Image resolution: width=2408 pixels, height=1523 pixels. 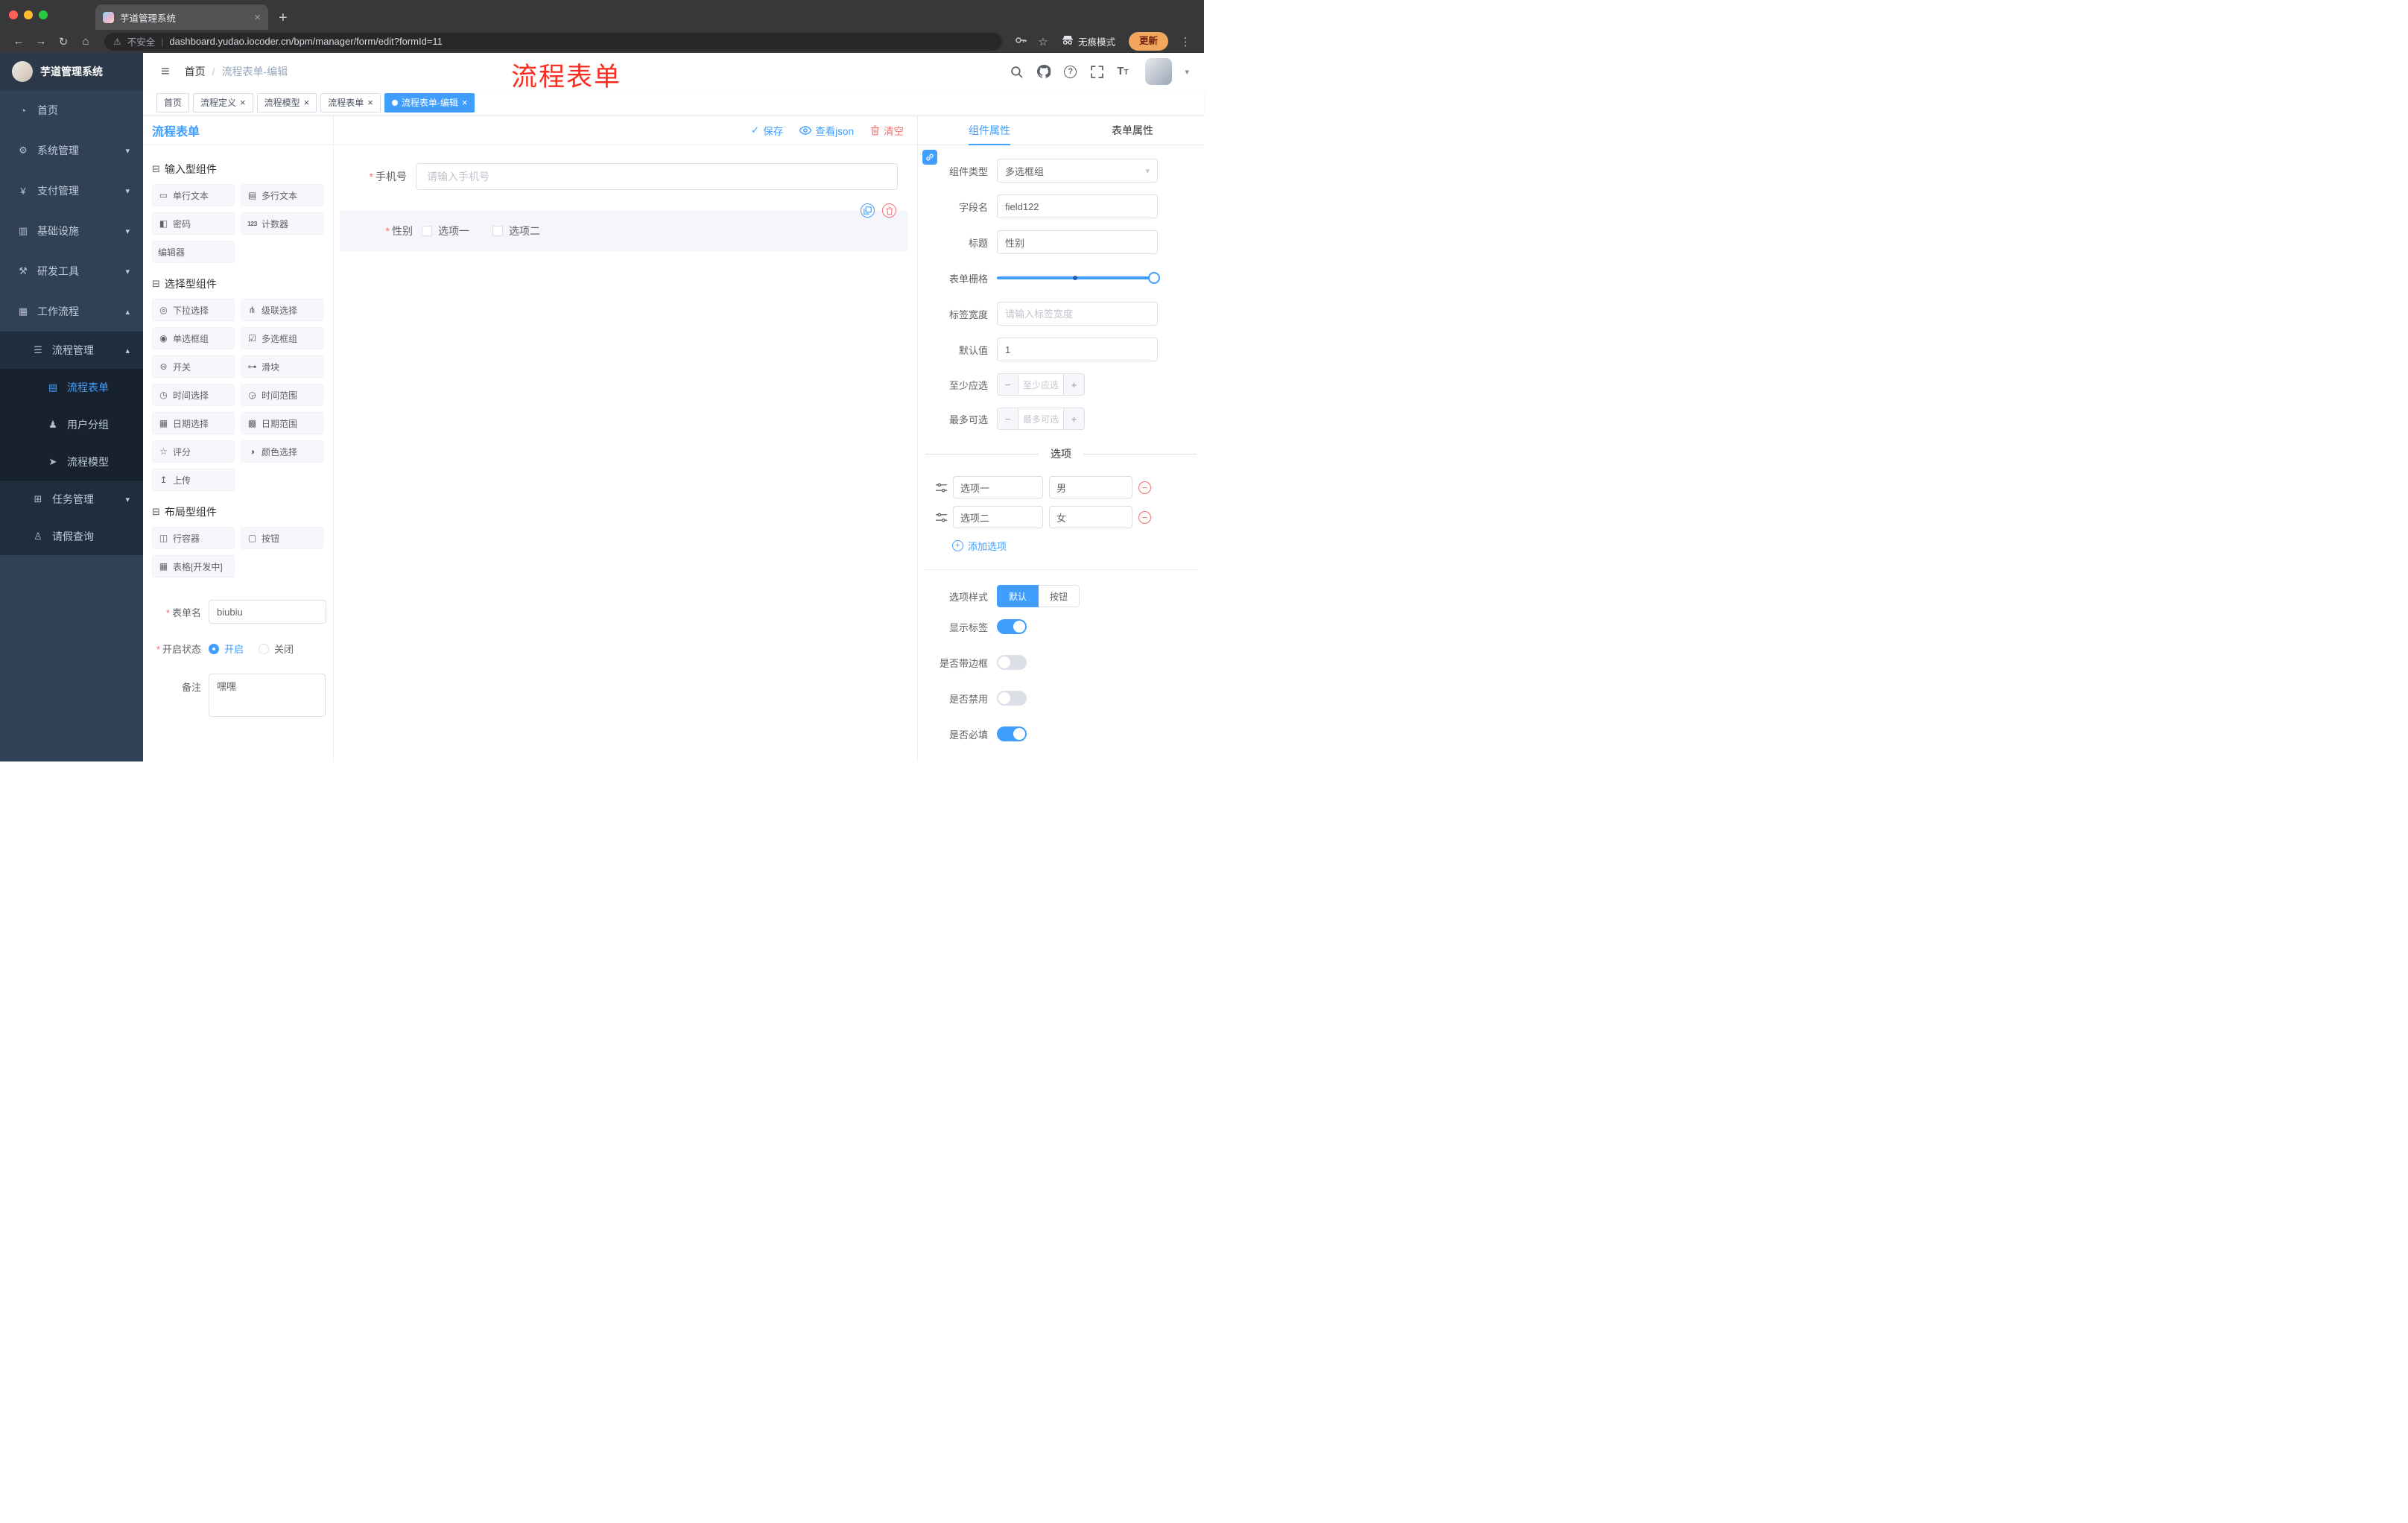 I want to click on slider-handle, so click(x=1154, y=278).